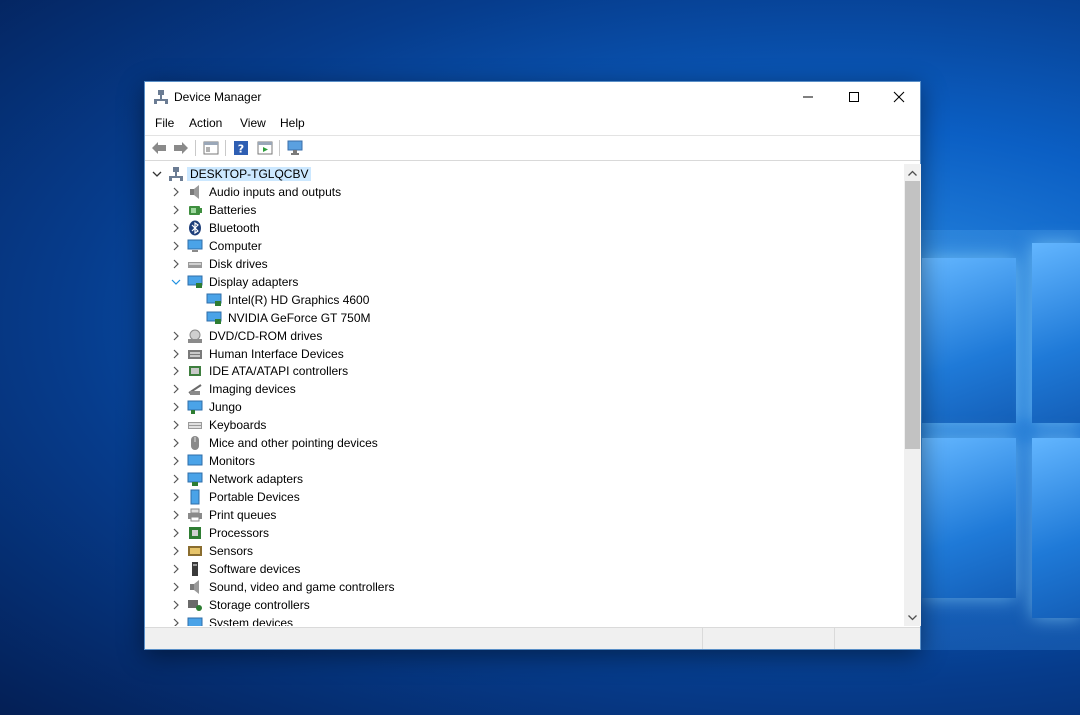 Image resolution: width=1080 pixels, height=715 pixels. Describe the element at coordinates (252, 389) in the screenshot. I see `tree-category-label: Imaging devices` at that location.